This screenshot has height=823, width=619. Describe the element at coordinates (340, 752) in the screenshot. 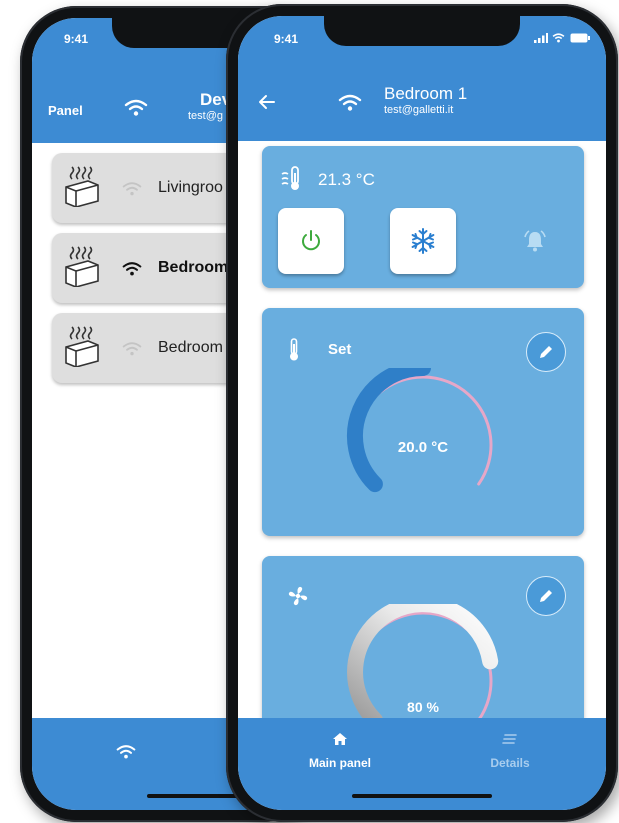

I see `tab-main-panel: Main panel` at that location.